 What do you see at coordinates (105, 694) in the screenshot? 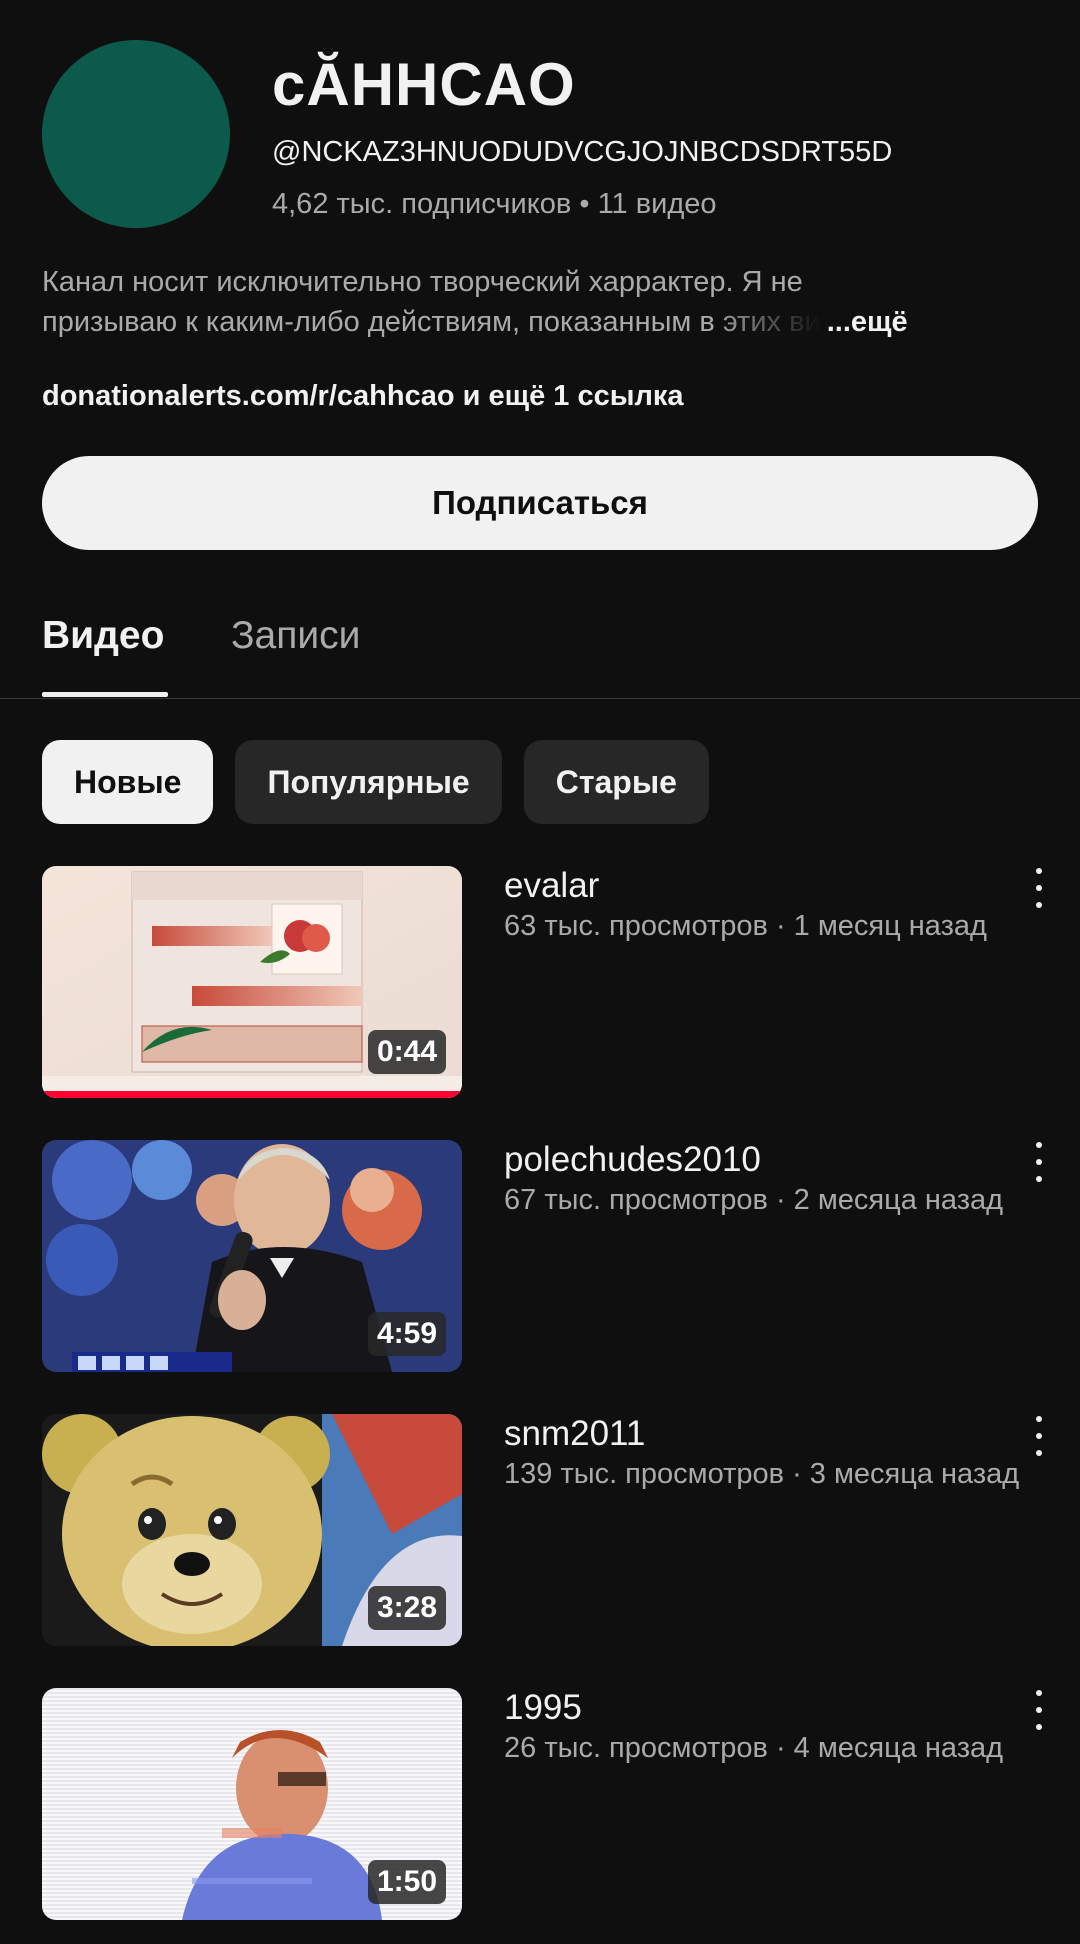
I see `active-tab-indicator` at bounding box center [105, 694].